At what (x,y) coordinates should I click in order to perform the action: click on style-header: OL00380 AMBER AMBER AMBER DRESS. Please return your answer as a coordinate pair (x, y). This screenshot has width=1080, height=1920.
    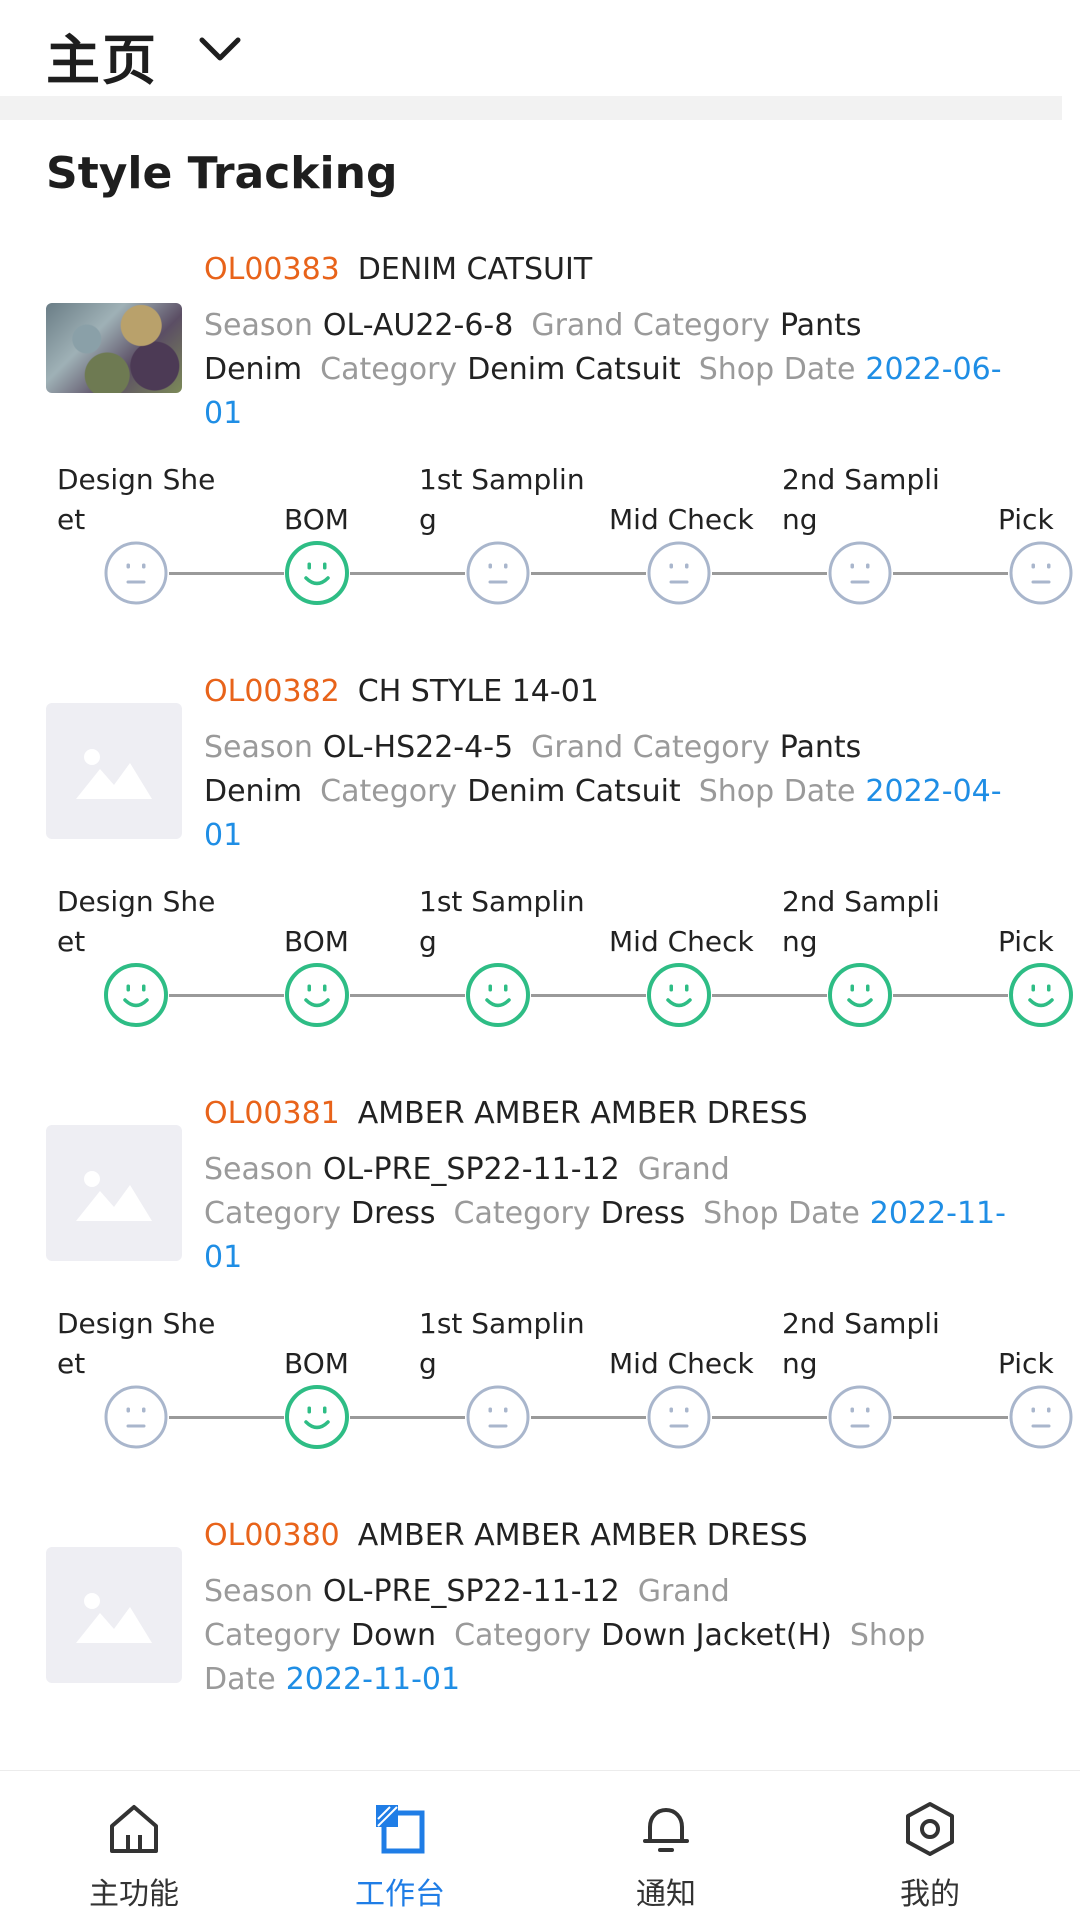
    Looking at the image, I should click on (506, 1535).